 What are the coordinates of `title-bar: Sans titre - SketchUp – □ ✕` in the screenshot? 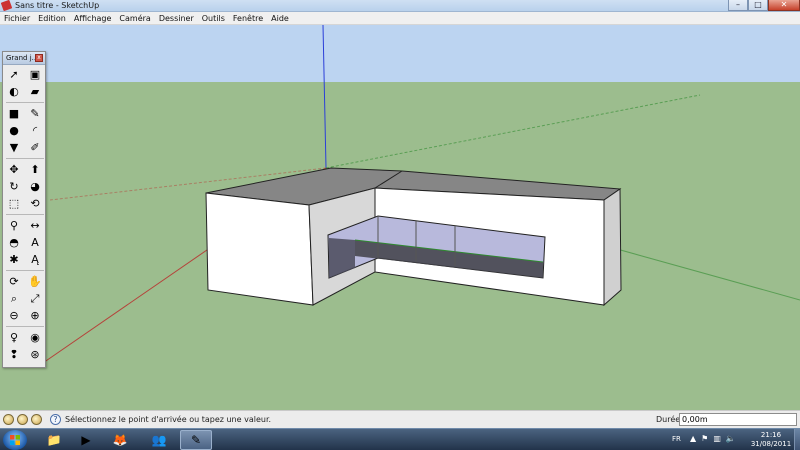 It's located at (400, 6).